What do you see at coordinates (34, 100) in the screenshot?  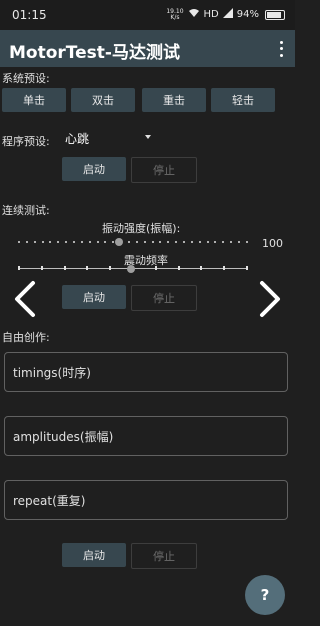 I see `preset-click-button: 单击` at bounding box center [34, 100].